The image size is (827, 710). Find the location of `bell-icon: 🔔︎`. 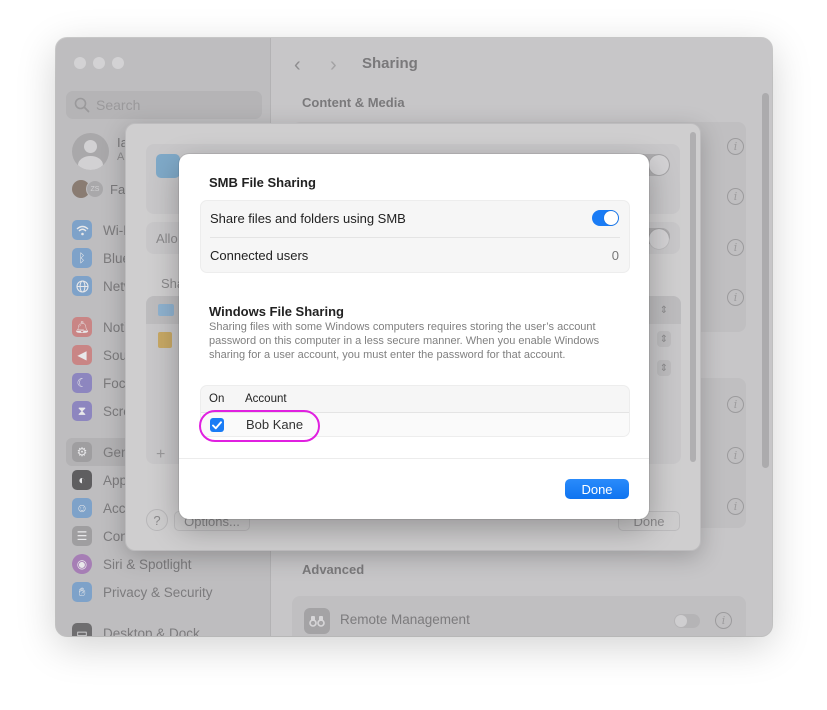

bell-icon: 🔔︎ is located at coordinates (82, 327).